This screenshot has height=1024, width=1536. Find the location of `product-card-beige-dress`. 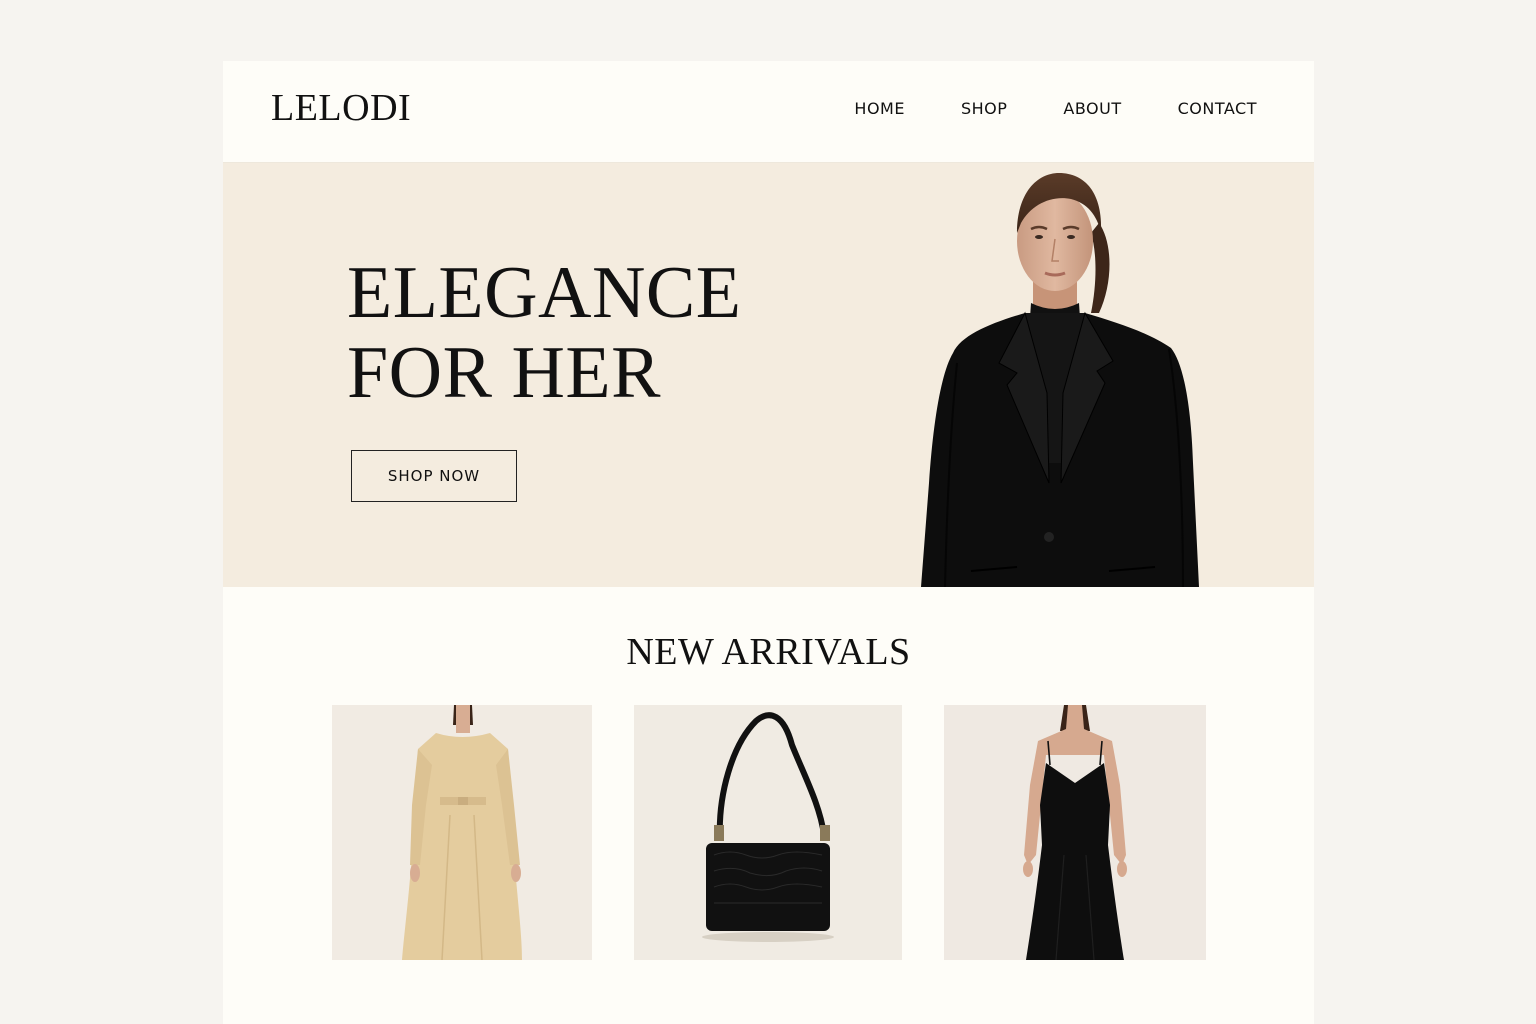

product-card-beige-dress is located at coordinates (462, 832).